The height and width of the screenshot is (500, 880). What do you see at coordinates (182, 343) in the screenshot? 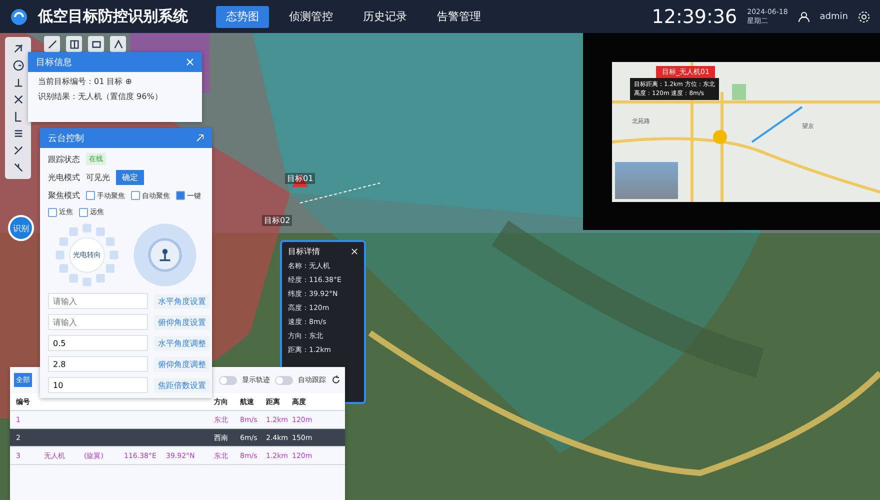
I see `set-button: 水平角度调整` at bounding box center [182, 343].